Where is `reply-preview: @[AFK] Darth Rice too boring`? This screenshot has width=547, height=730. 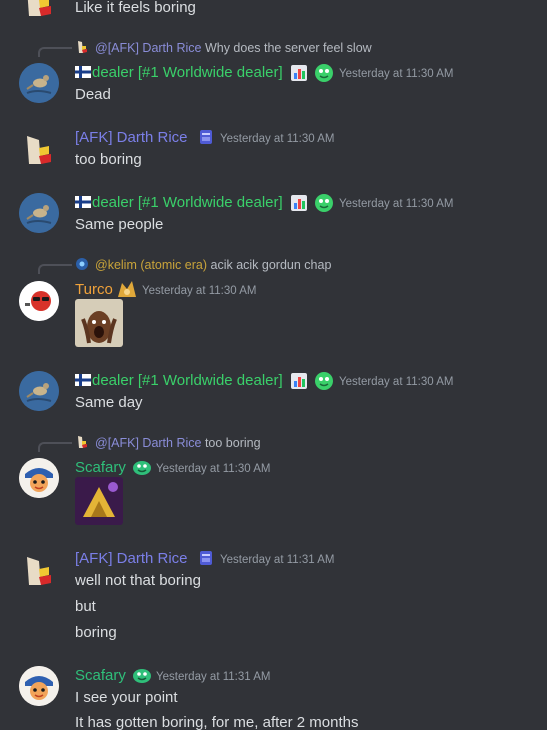
reply-preview: @[AFK] Darth Rice too boring is located at coordinates (168, 443).